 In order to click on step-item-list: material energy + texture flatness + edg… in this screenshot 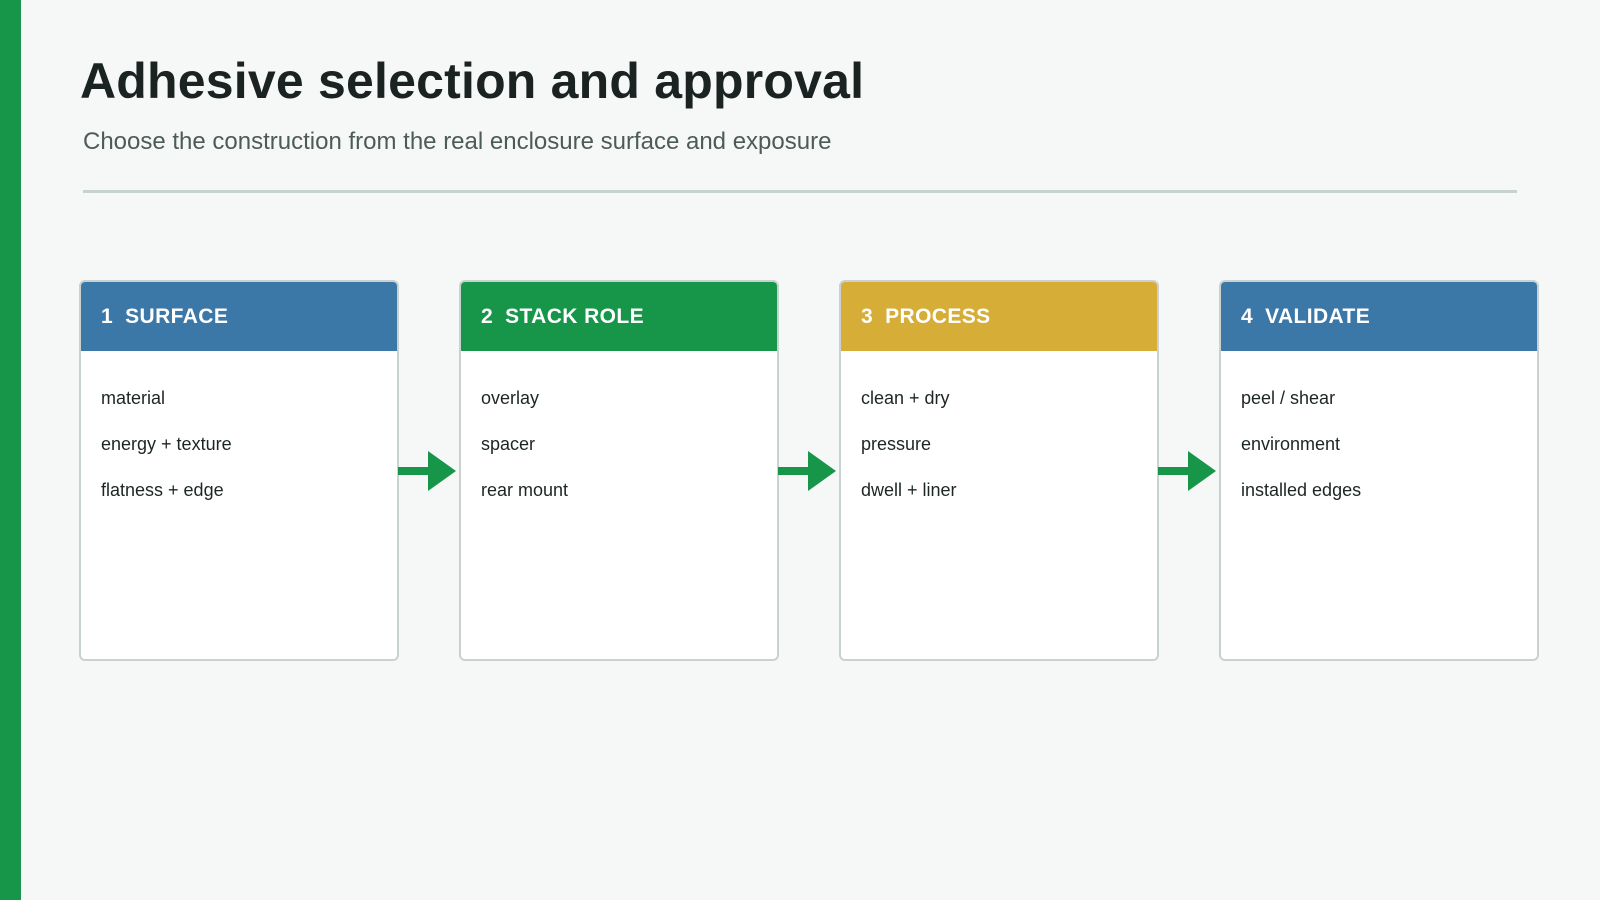, I will do `click(239, 426)`.